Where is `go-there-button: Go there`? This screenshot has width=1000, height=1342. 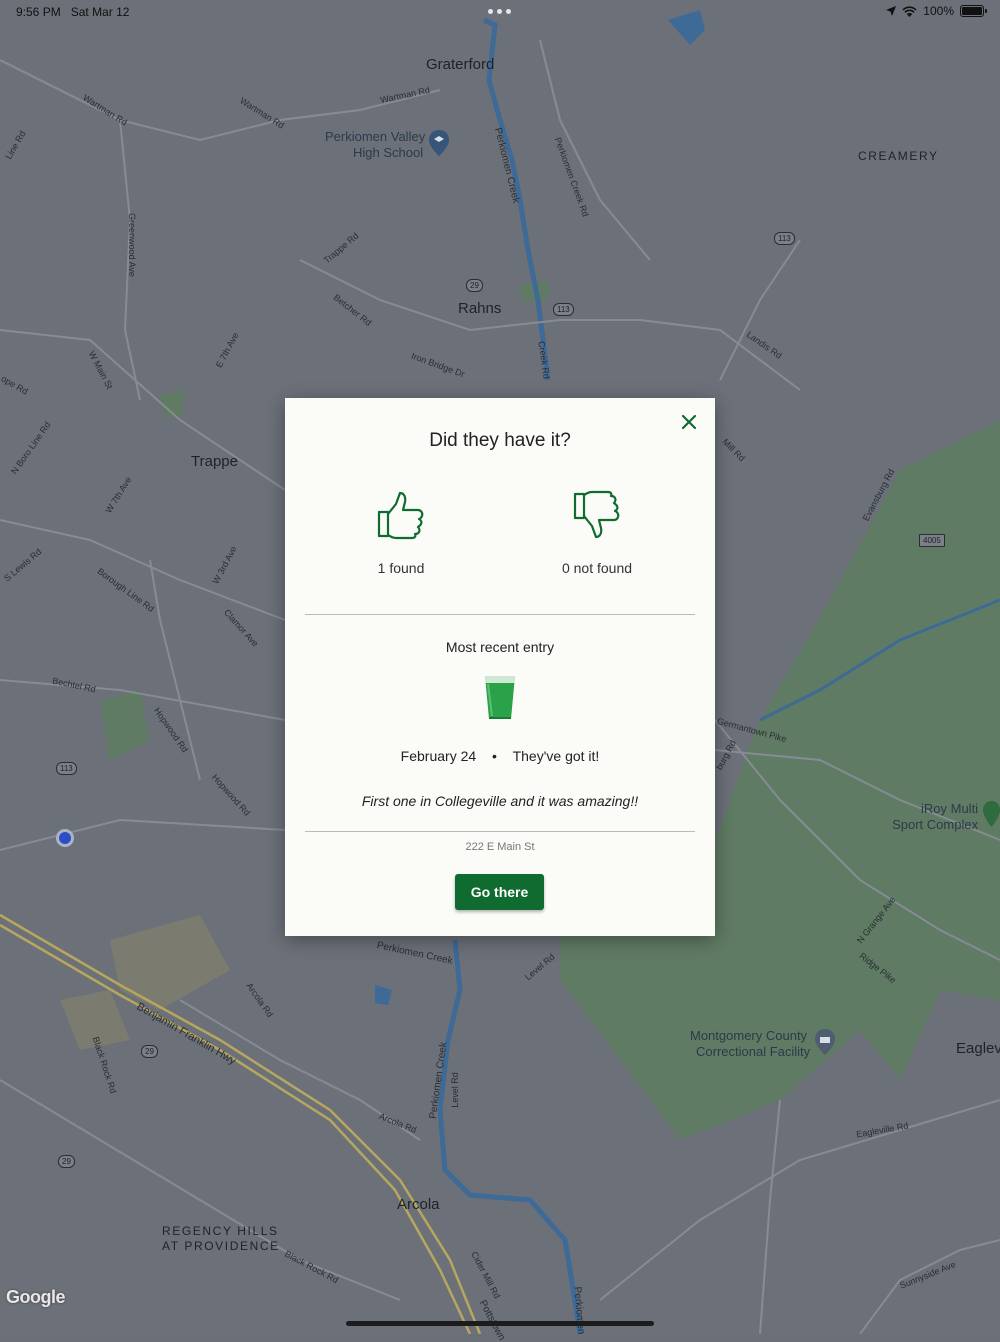 go-there-button: Go there is located at coordinates (499, 892).